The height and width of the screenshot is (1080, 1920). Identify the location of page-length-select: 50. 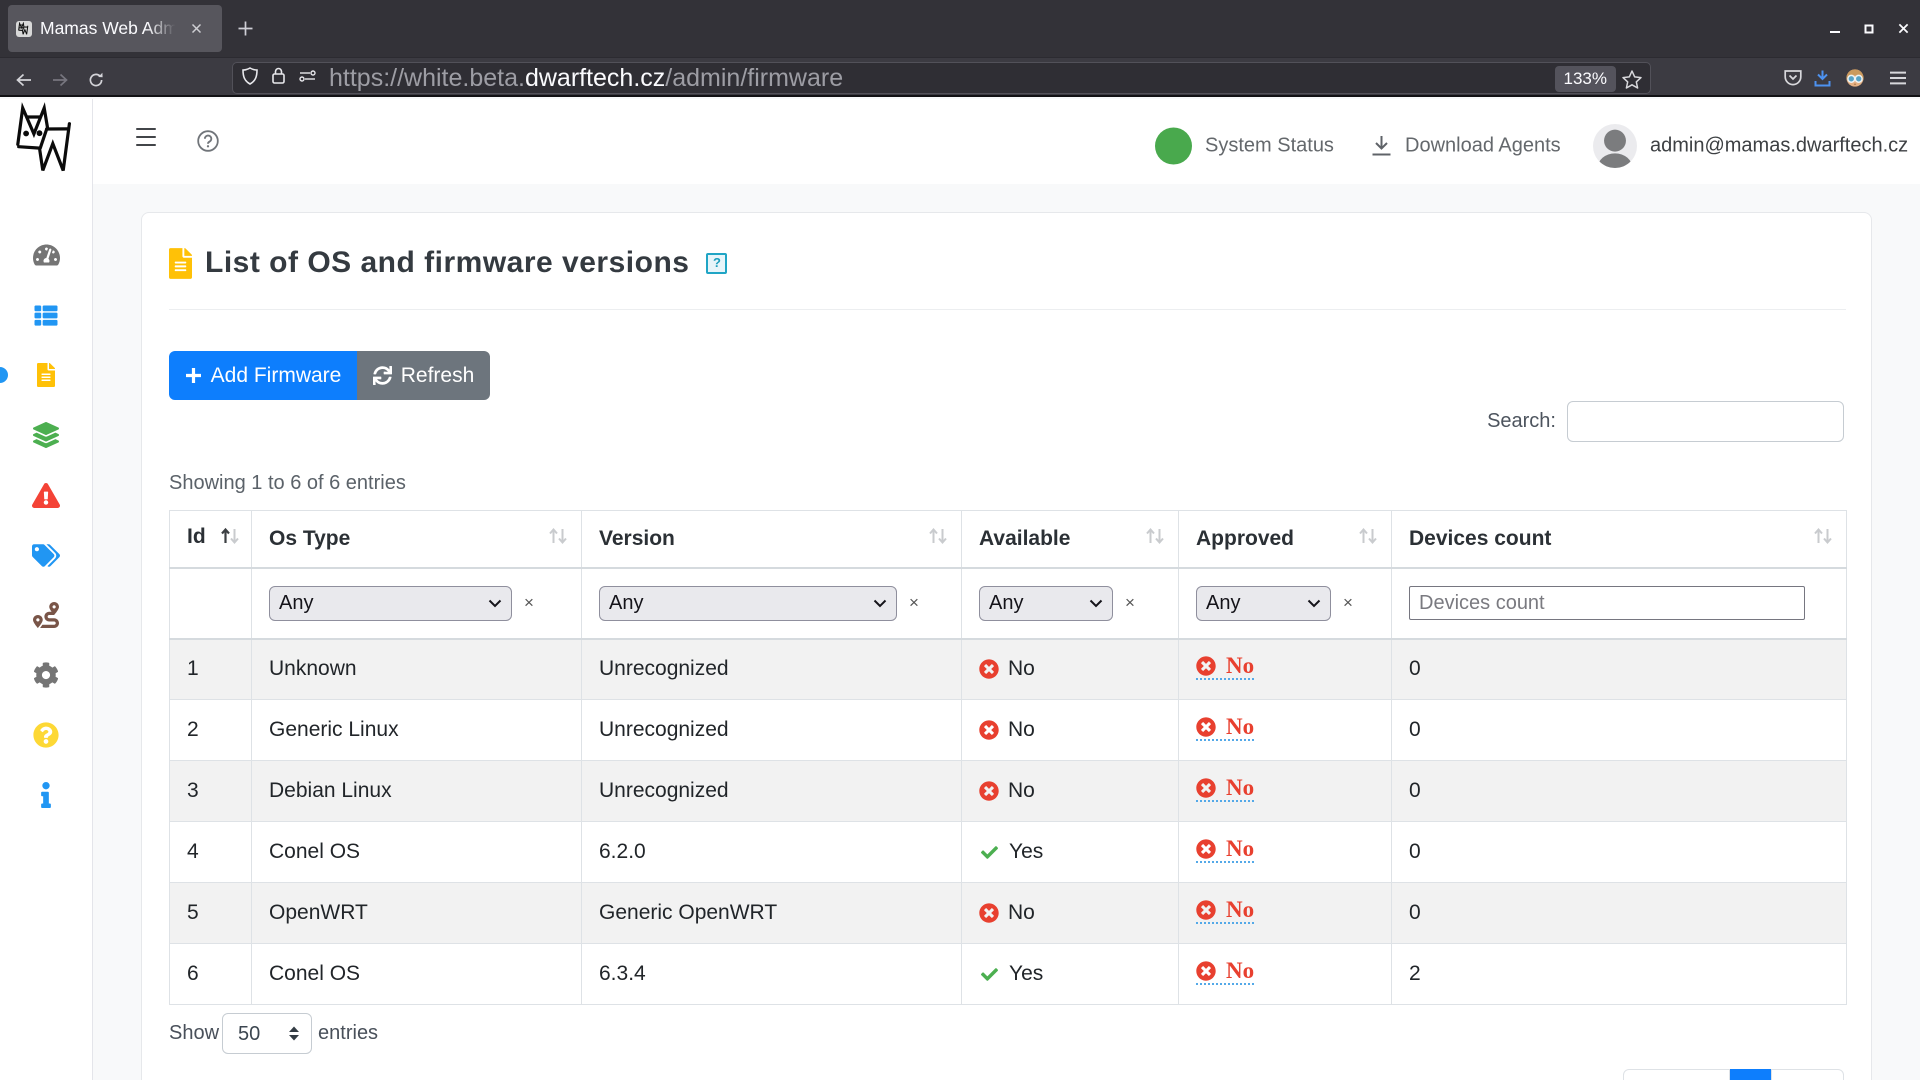
(267, 1033).